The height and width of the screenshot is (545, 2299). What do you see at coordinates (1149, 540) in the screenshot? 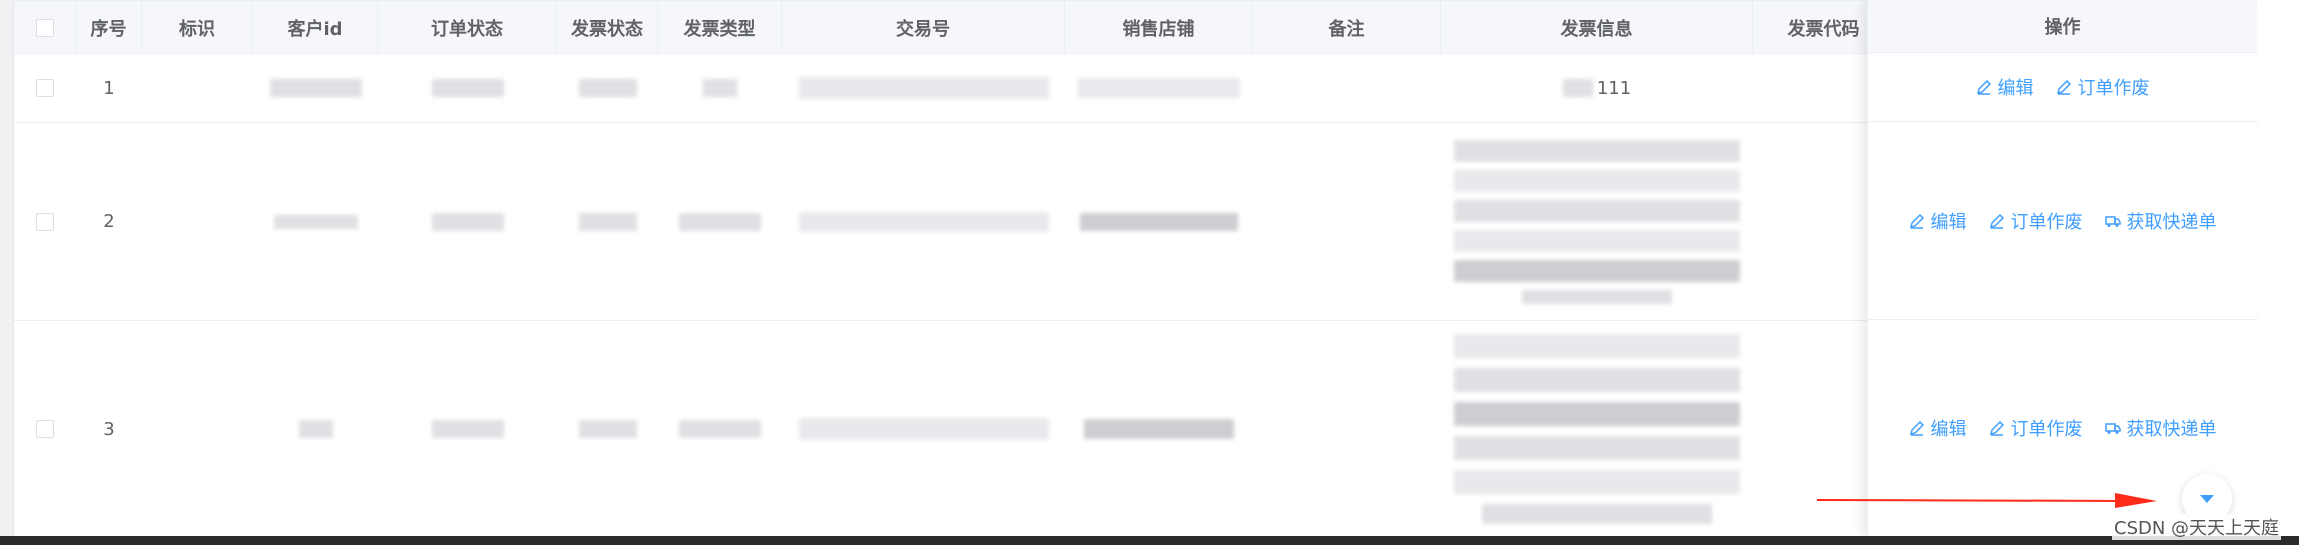
I see `bottom-bar` at bounding box center [1149, 540].